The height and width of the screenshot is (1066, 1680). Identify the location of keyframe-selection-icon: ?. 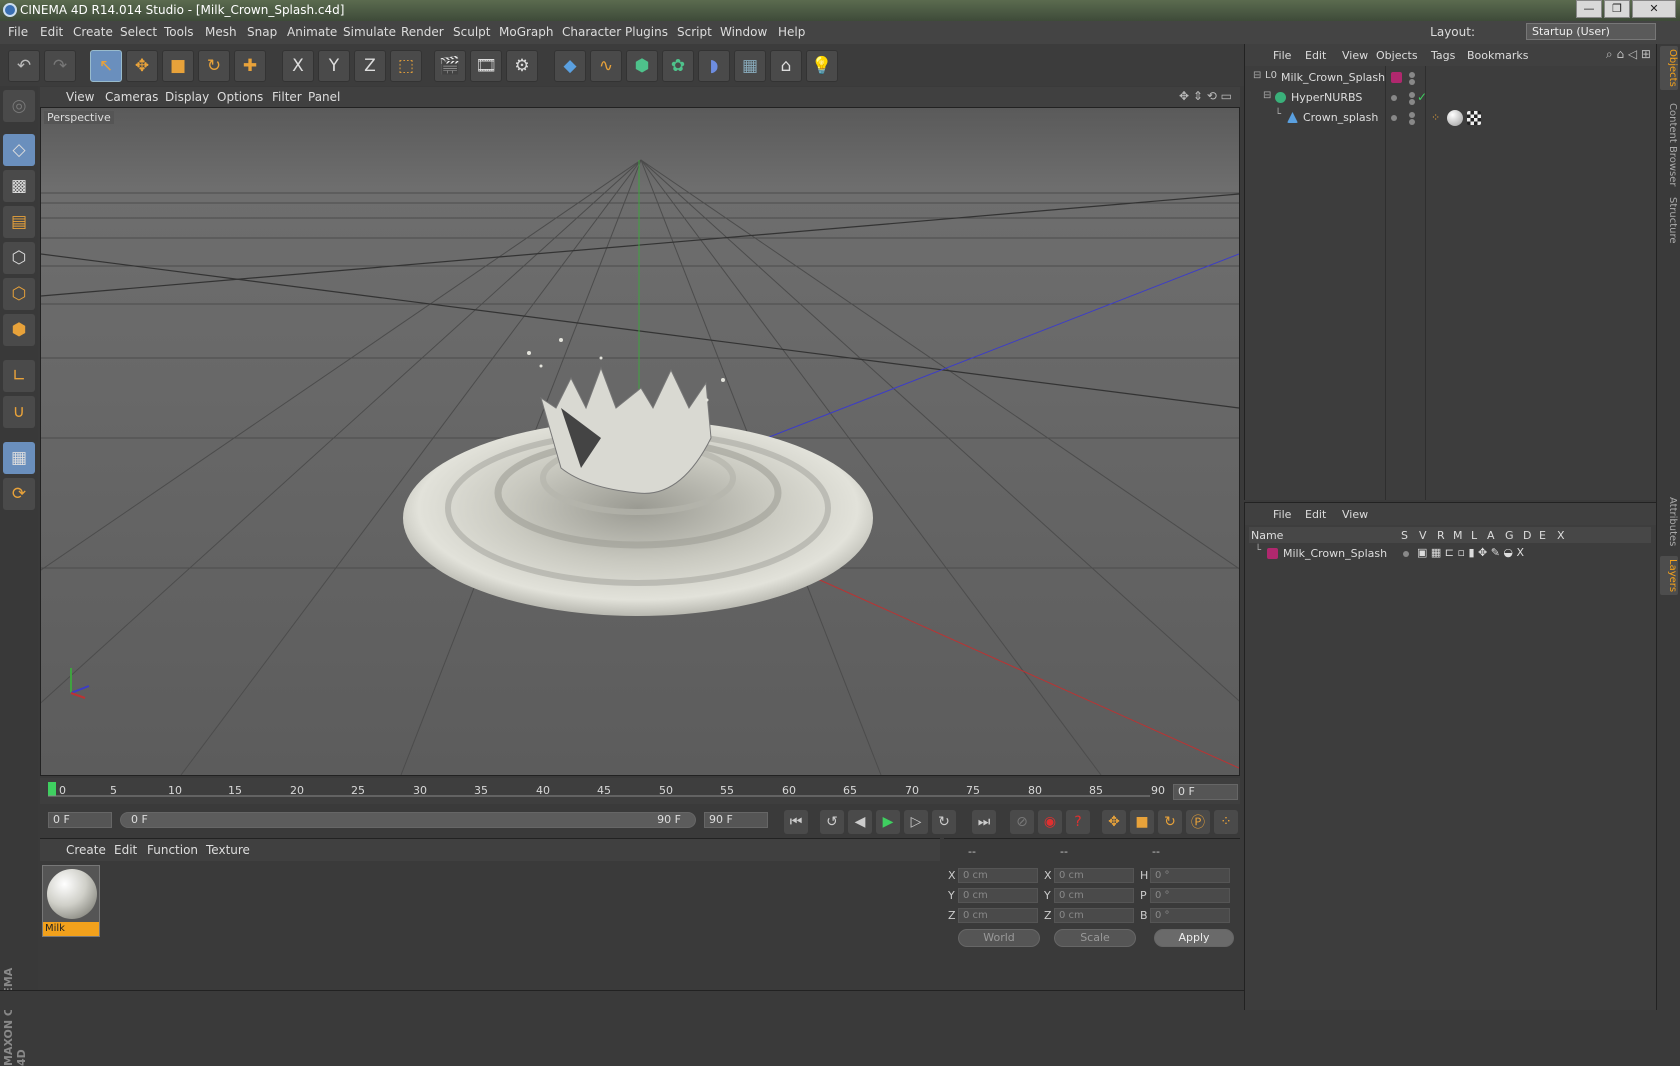
(1078, 822).